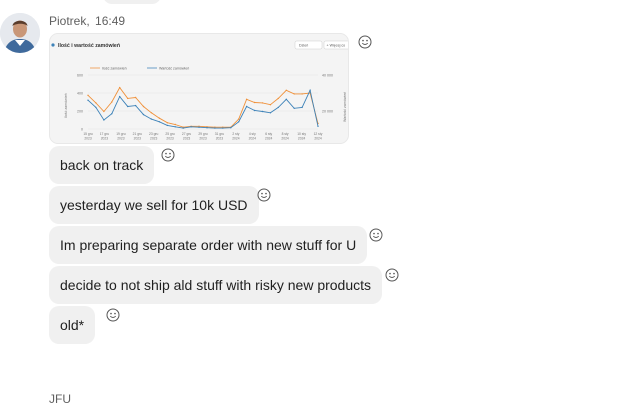  I want to click on previous-message-bubble, so click(132, 2).